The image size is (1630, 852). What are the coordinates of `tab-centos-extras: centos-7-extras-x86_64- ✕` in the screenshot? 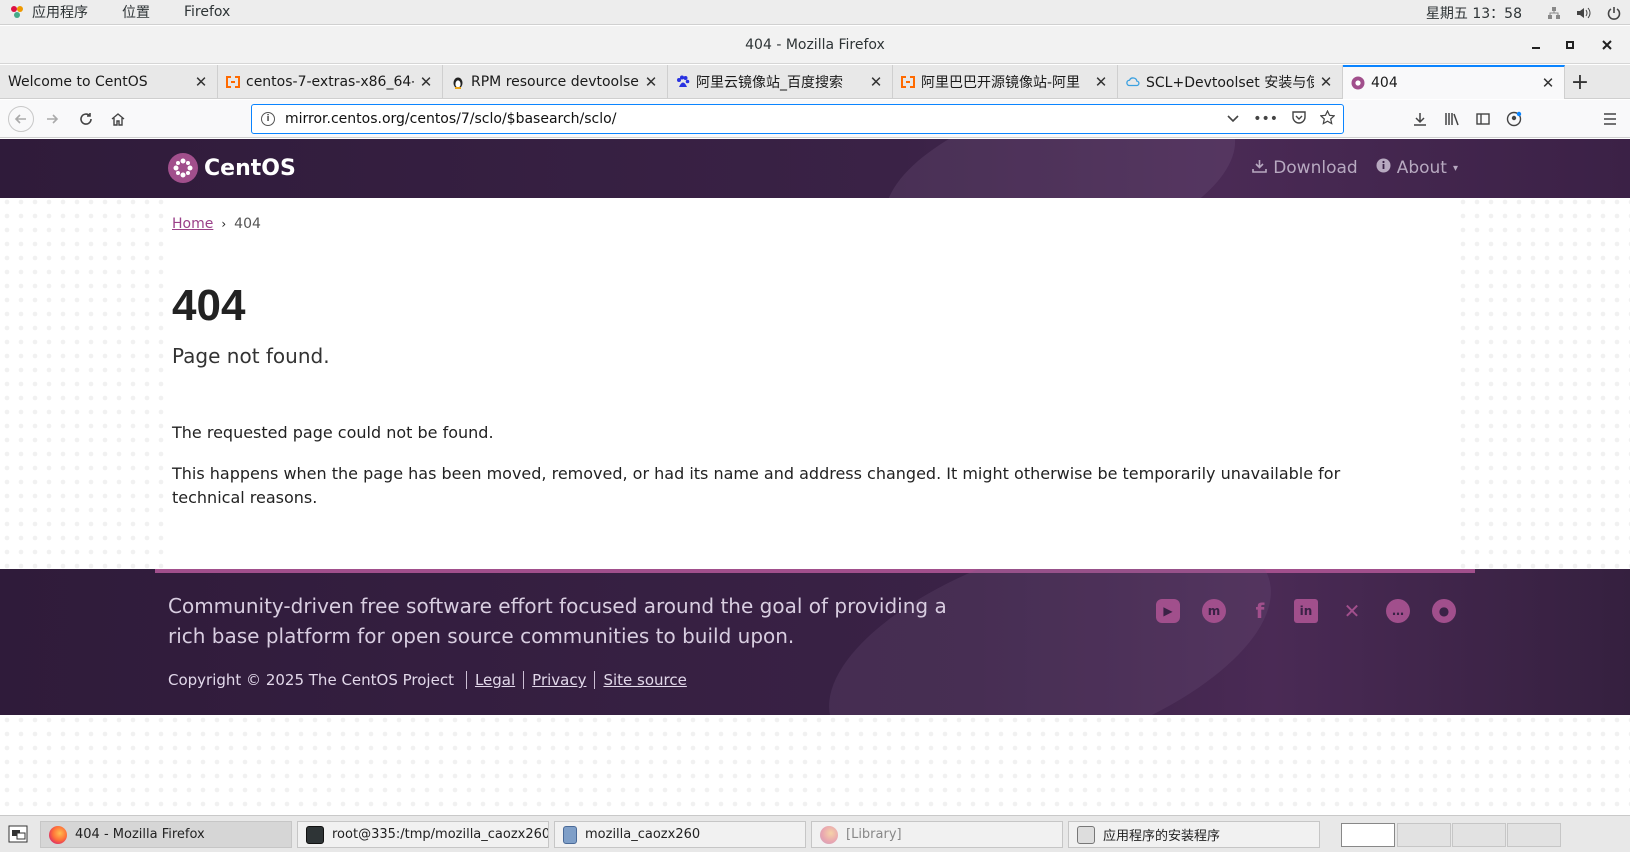 It's located at (330, 82).